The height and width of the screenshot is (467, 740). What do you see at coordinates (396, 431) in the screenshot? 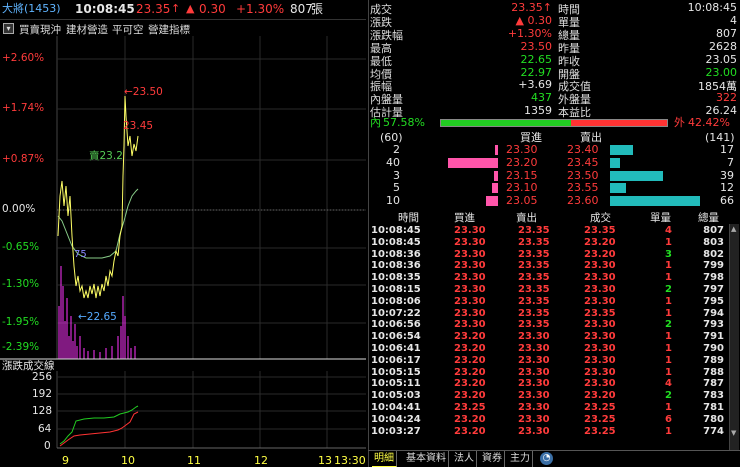
I see `table-cell: 10:03:27` at bounding box center [396, 431].